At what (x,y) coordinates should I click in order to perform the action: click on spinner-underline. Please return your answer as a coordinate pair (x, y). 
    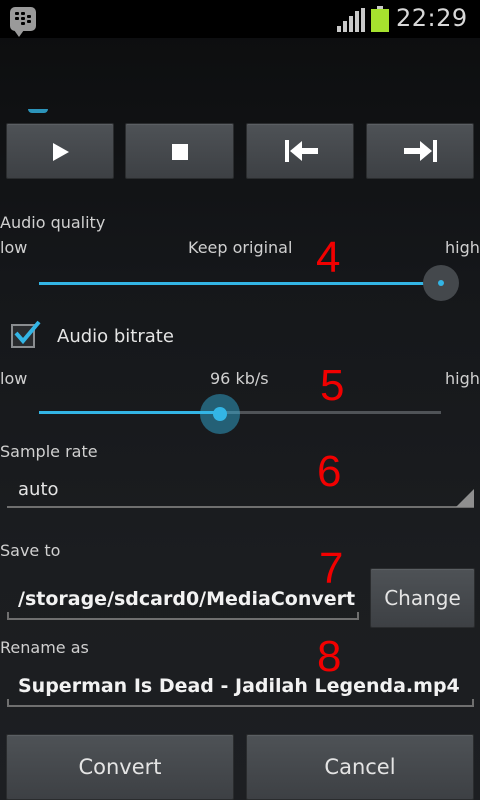
    Looking at the image, I should click on (240, 507).